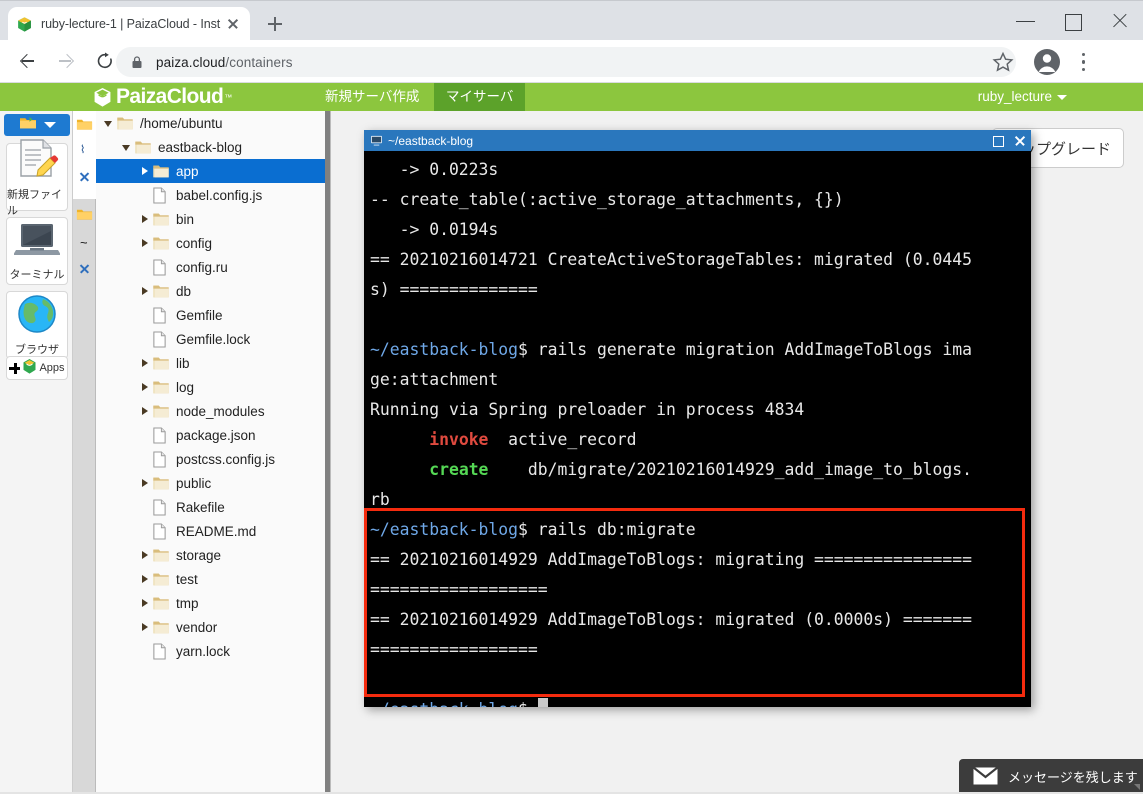  Describe the element at coordinates (84, 155) in the screenshot. I see `vertical-tab-1: ⌇` at that location.